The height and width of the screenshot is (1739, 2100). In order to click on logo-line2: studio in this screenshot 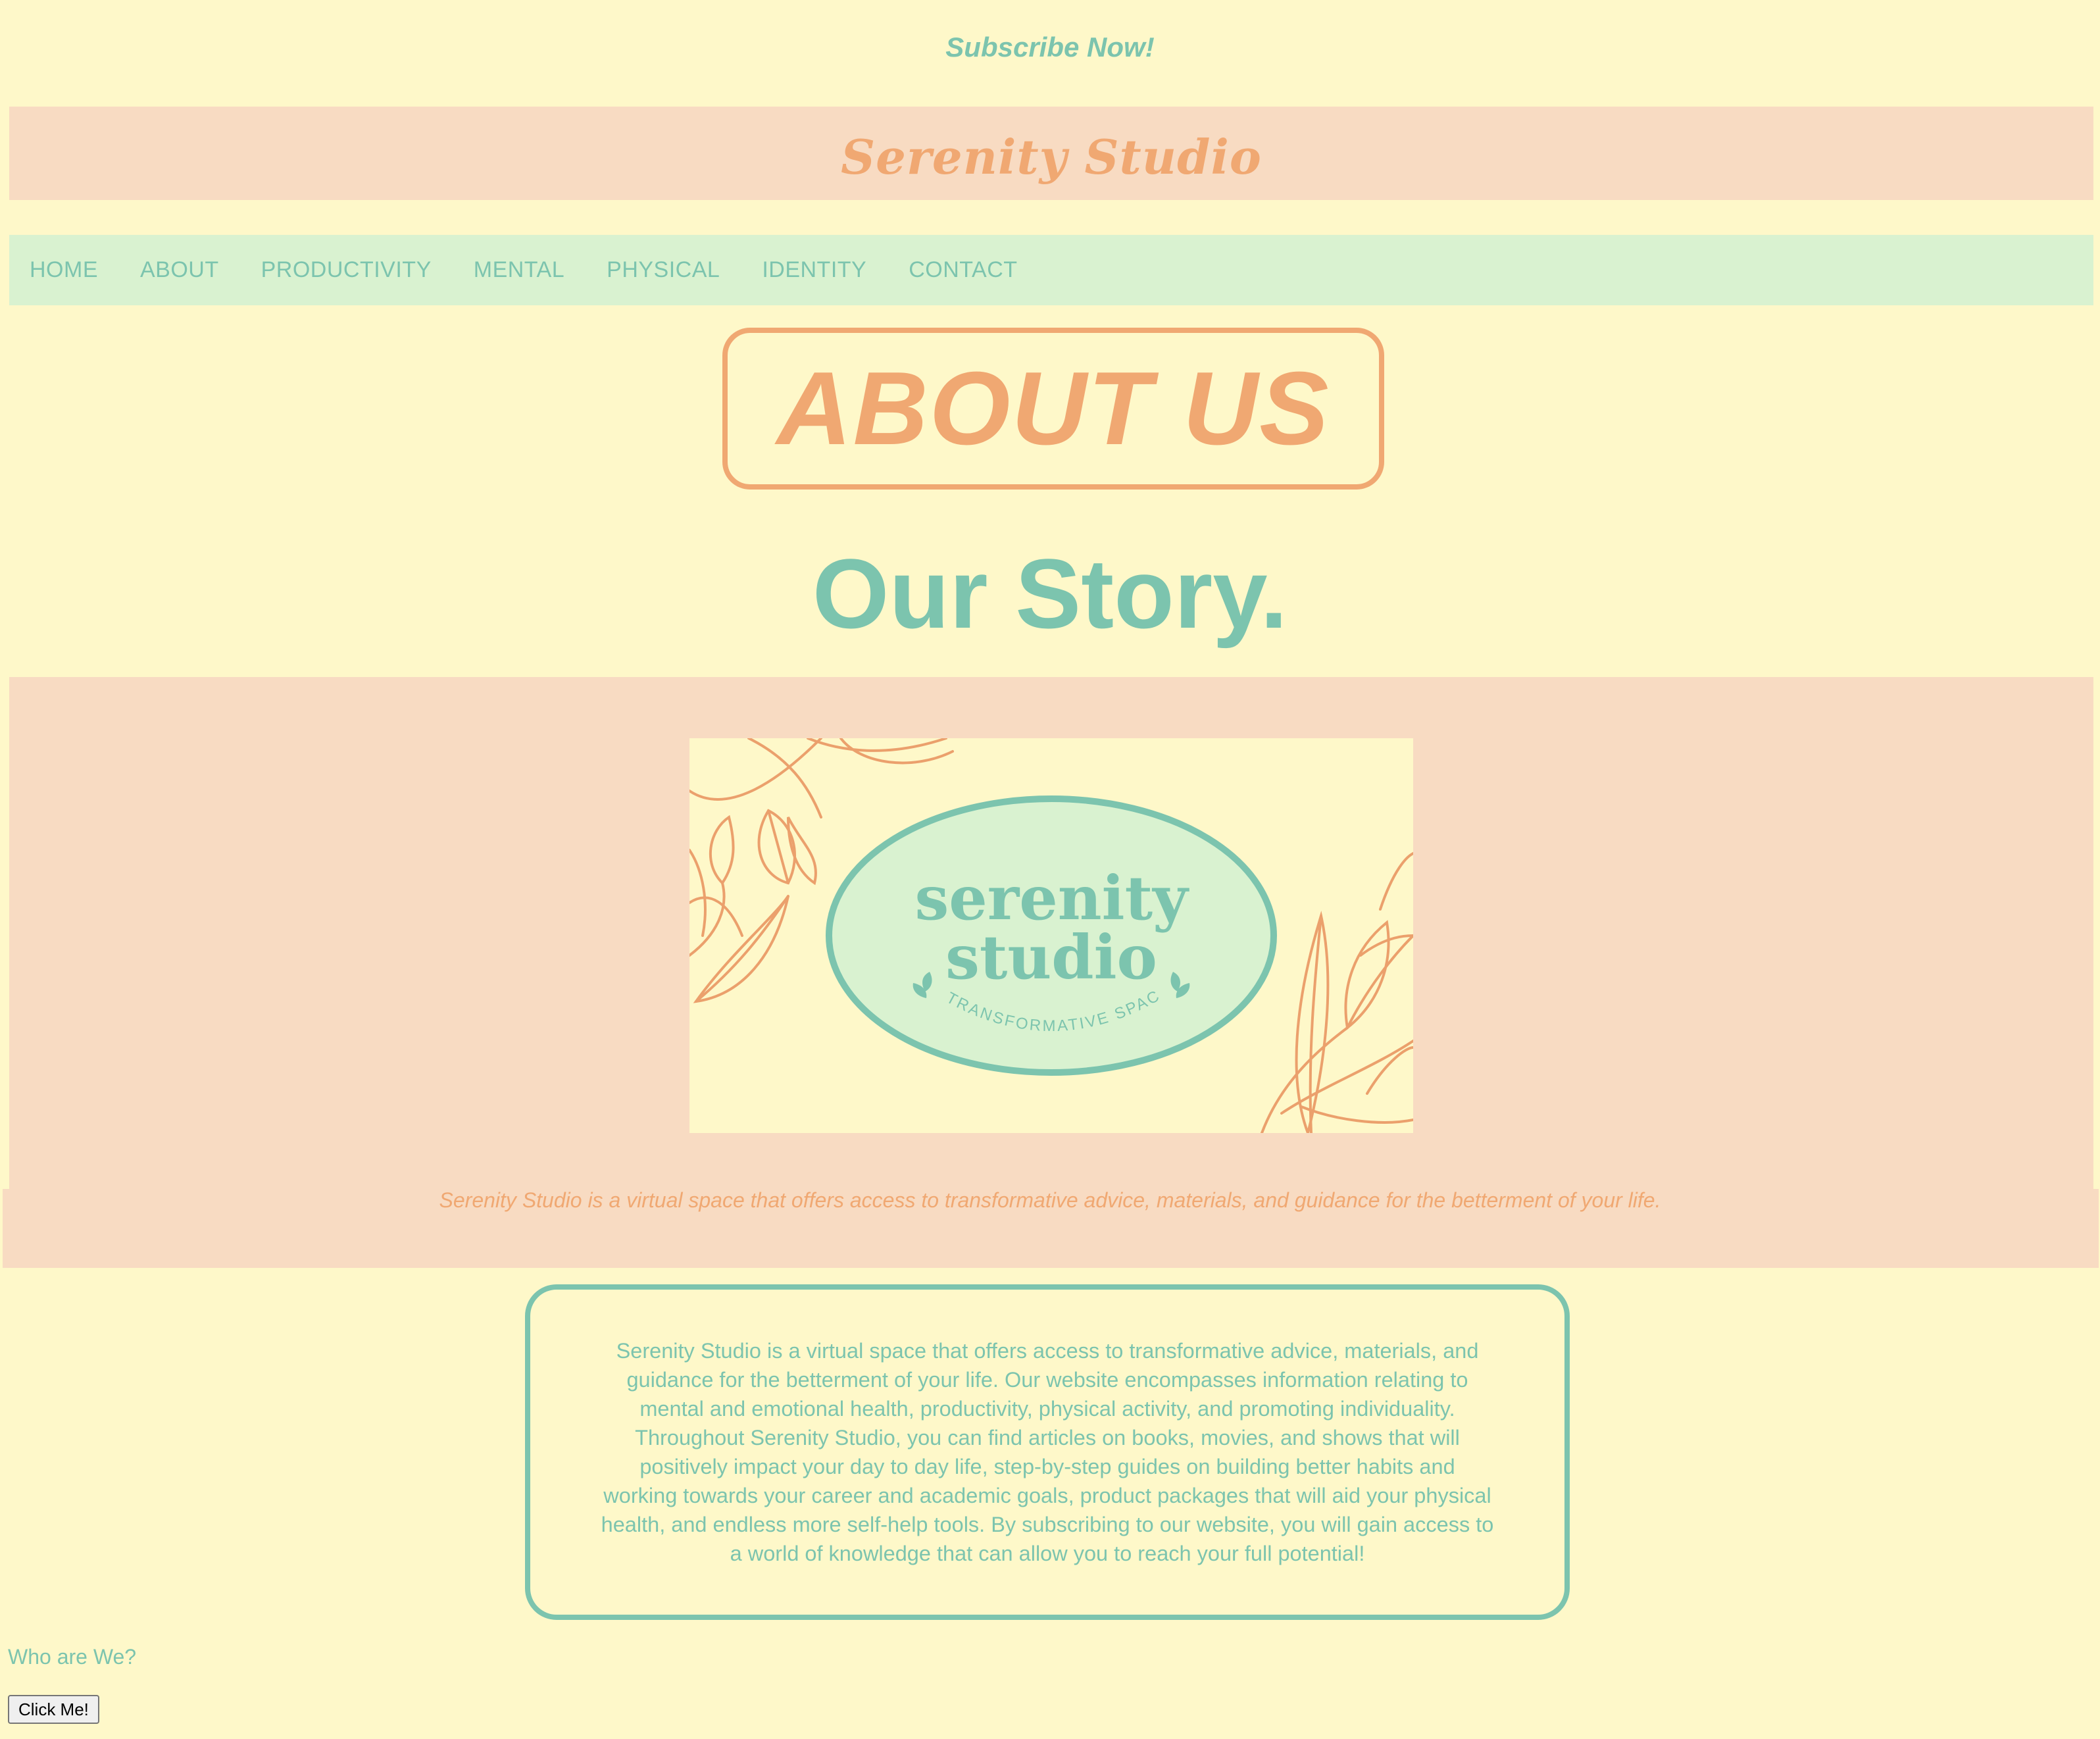, I will do `click(1051, 957)`.